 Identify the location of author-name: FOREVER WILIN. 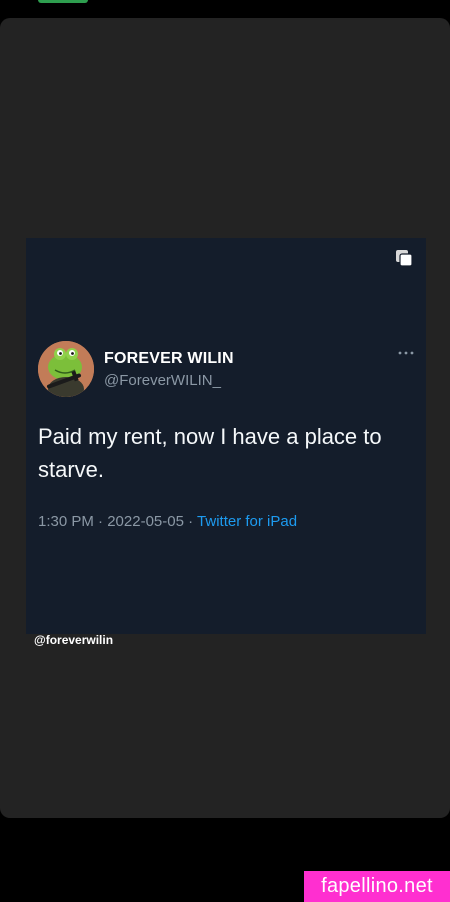
(169, 359).